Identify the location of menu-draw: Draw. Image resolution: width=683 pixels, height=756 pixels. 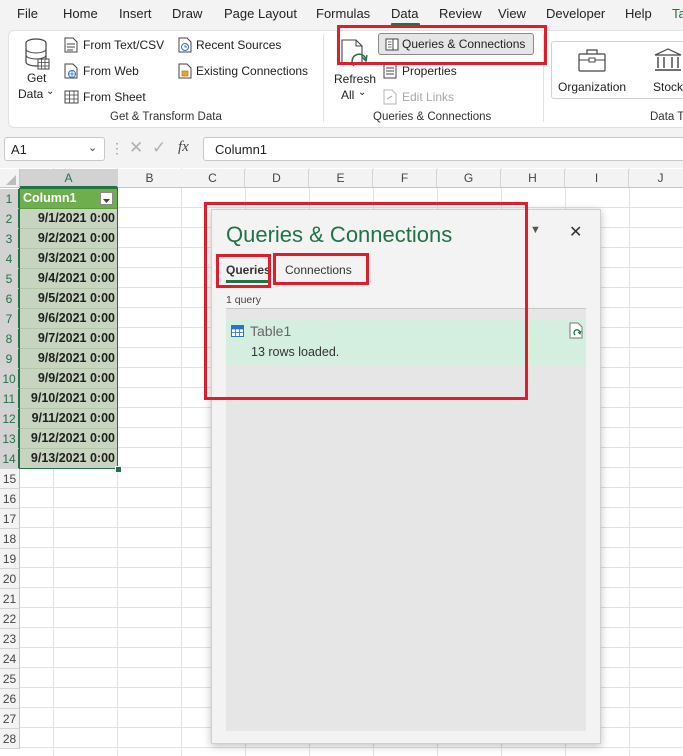
(187, 13).